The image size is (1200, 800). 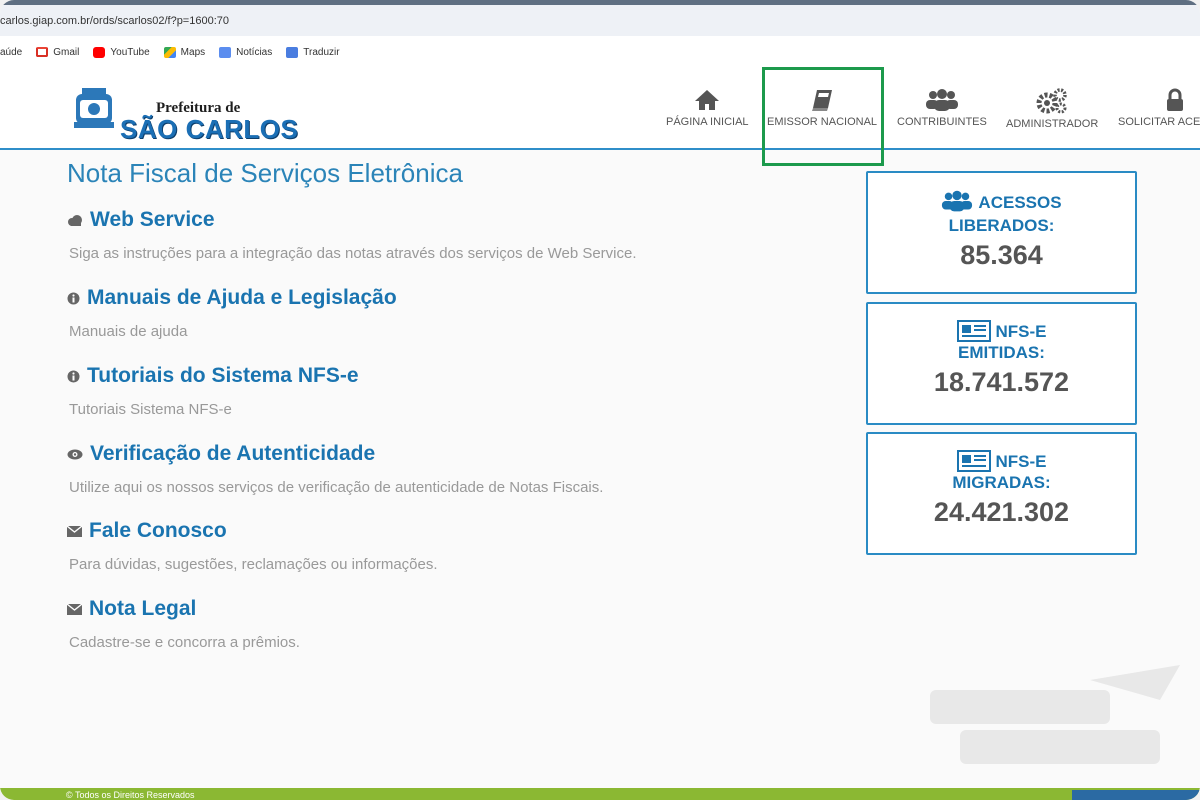 What do you see at coordinates (1001, 363) in the screenshot?
I see `stat-nfse-emitidas: NFS-E EMITIDAS: 18.741.572` at bounding box center [1001, 363].